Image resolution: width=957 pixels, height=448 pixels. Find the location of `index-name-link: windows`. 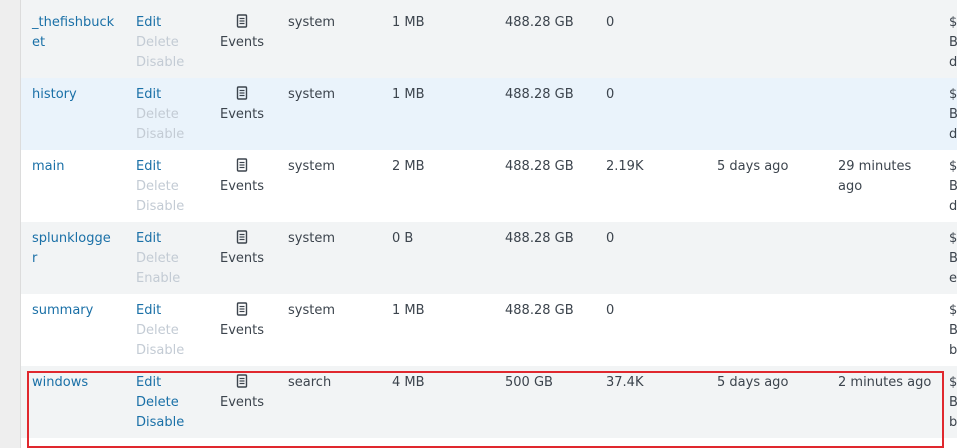

index-name-link: windows is located at coordinates (74, 383).